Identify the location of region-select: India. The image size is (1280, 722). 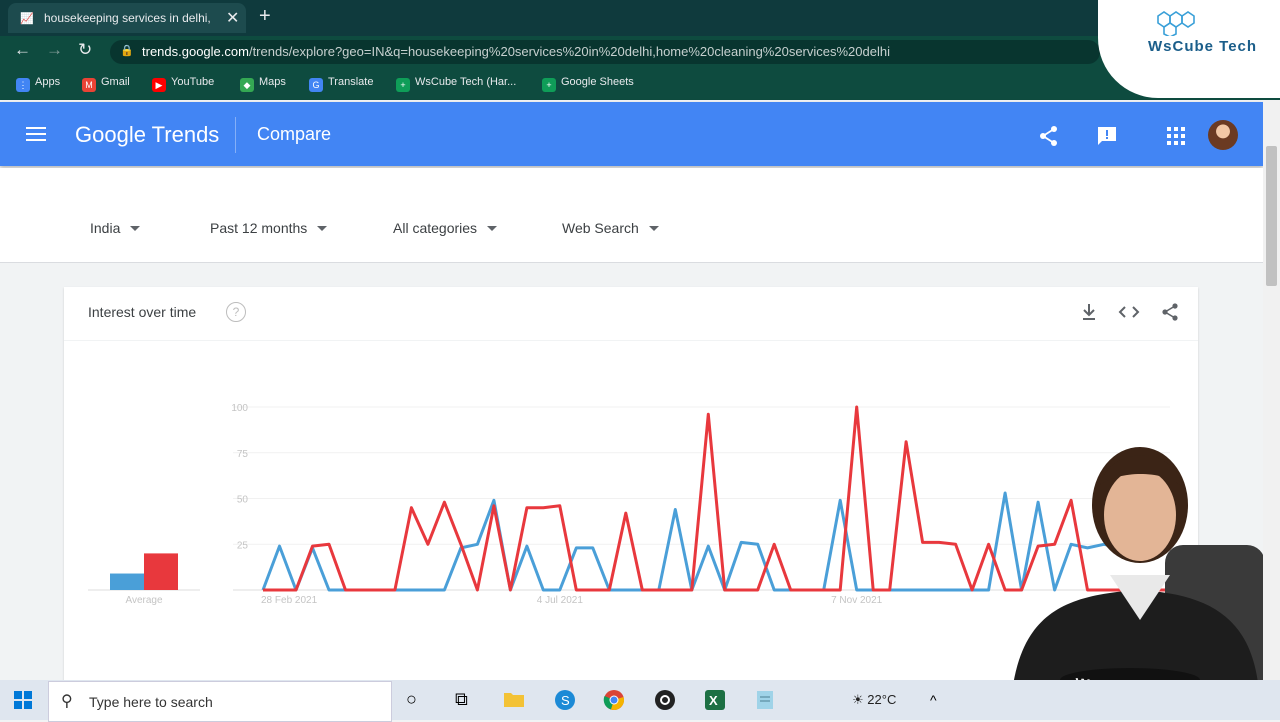
(115, 228).